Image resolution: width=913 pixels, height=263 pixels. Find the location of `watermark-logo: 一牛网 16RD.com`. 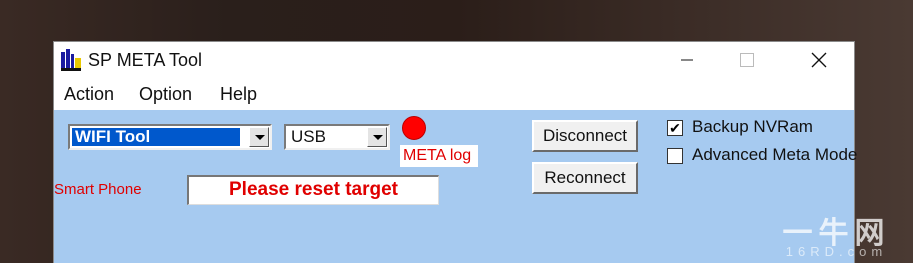

watermark-logo: 一牛网 16RD.com is located at coordinates (836, 235).